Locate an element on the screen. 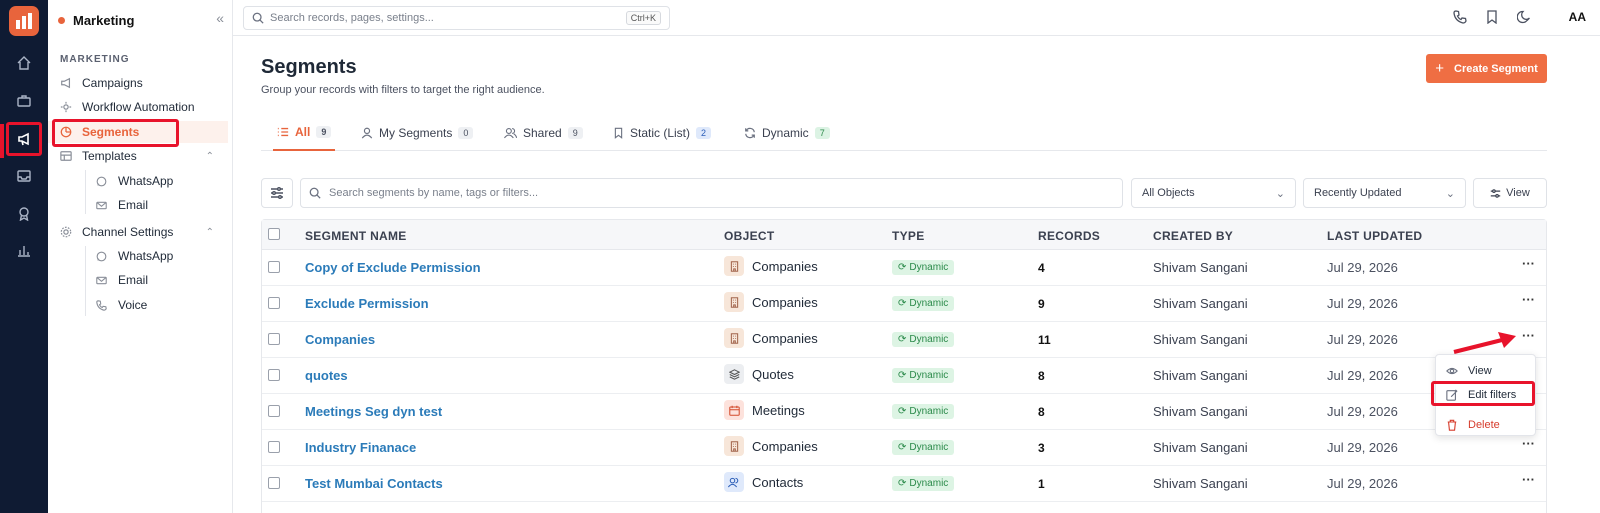 The image size is (1600, 513). records-count: 9 is located at coordinates (1041, 304).